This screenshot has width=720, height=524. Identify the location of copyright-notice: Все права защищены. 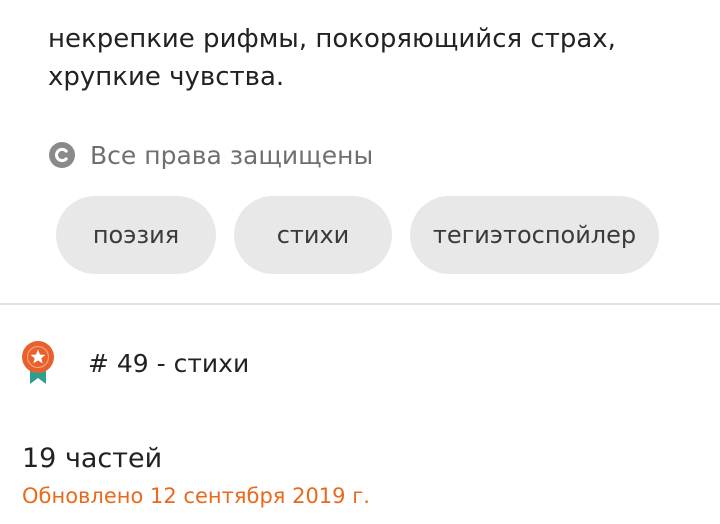
(210, 155).